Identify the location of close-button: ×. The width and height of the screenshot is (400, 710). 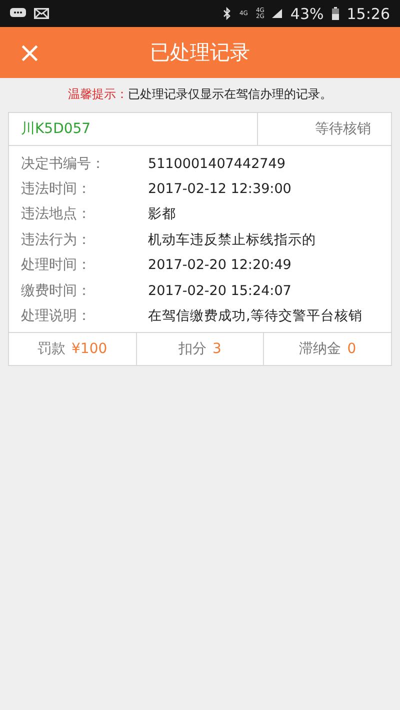
(29, 52).